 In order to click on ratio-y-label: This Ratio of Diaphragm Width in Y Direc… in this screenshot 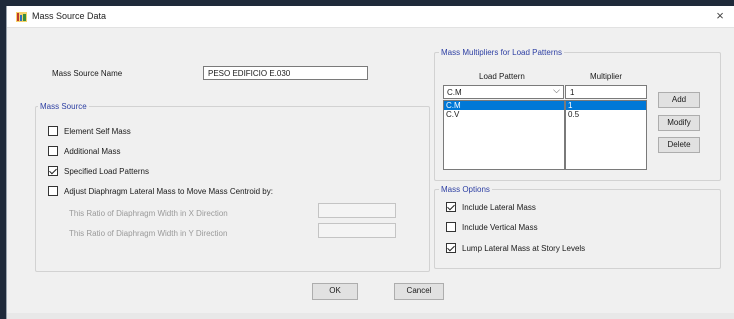, I will do `click(148, 233)`.